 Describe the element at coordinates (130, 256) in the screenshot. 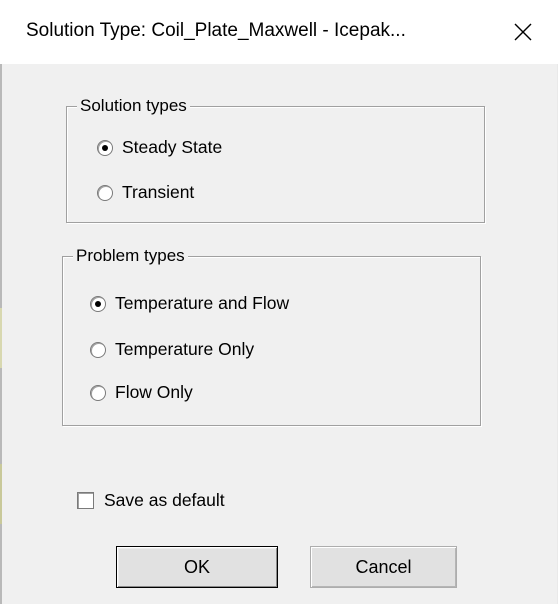

I see `problem-types-legend: Problem types` at that location.